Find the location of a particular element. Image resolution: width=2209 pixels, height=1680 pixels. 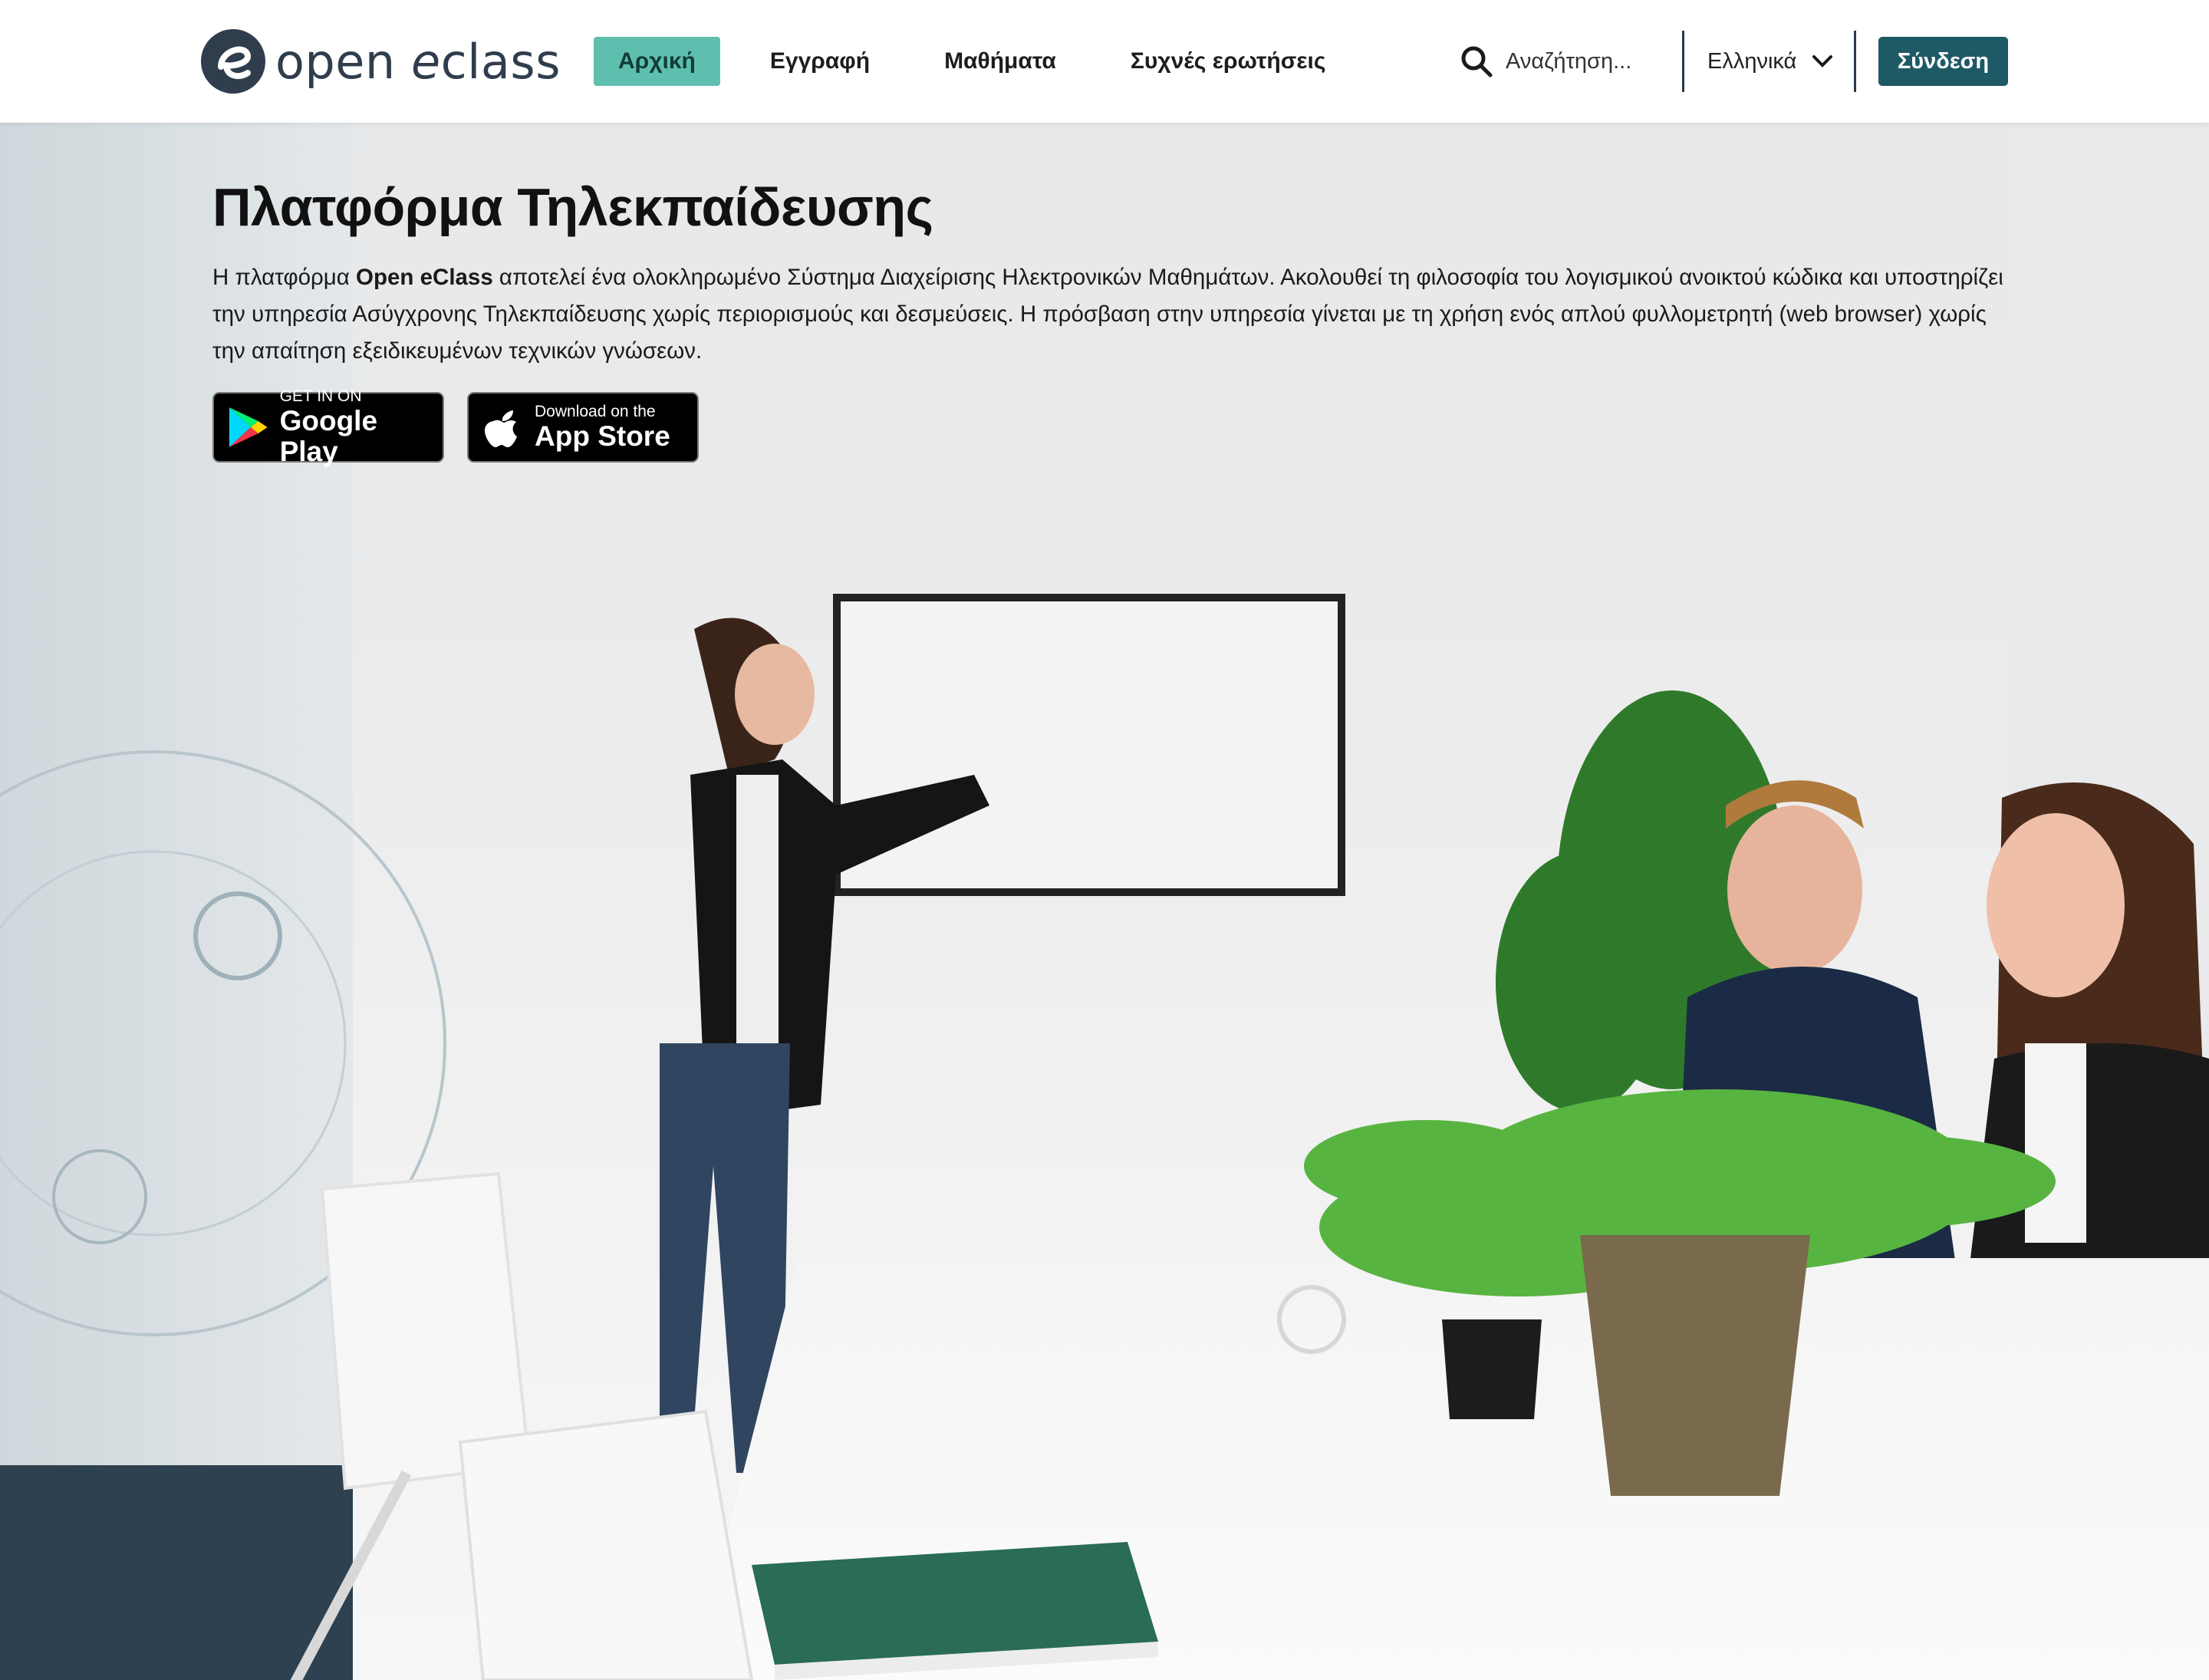

language-label: Ελληνικά is located at coordinates (1752, 61).